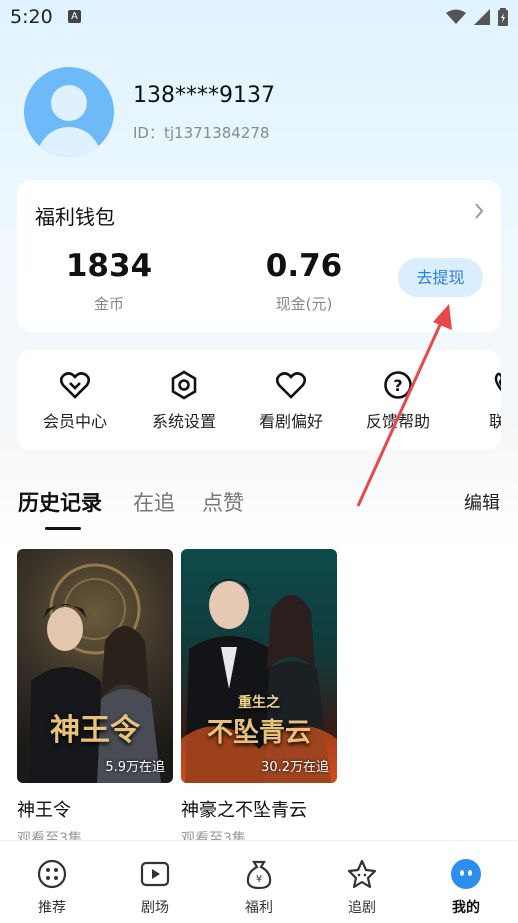 Image resolution: width=518 pixels, height=923 pixels. Describe the element at coordinates (362, 874) in the screenshot. I see `star-icon` at that location.